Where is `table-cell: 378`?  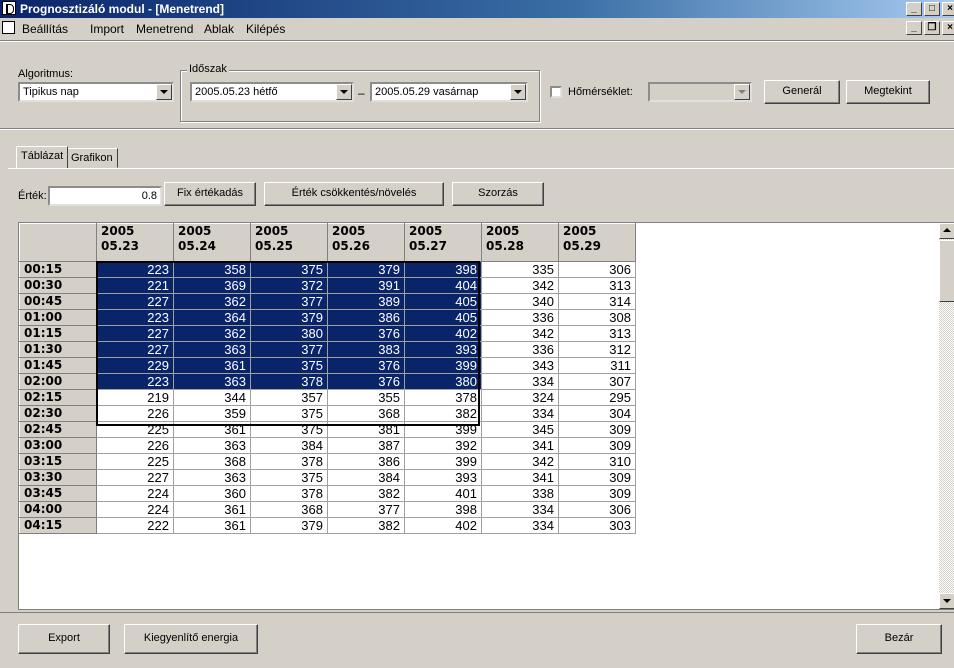 table-cell: 378 is located at coordinates (289, 493).